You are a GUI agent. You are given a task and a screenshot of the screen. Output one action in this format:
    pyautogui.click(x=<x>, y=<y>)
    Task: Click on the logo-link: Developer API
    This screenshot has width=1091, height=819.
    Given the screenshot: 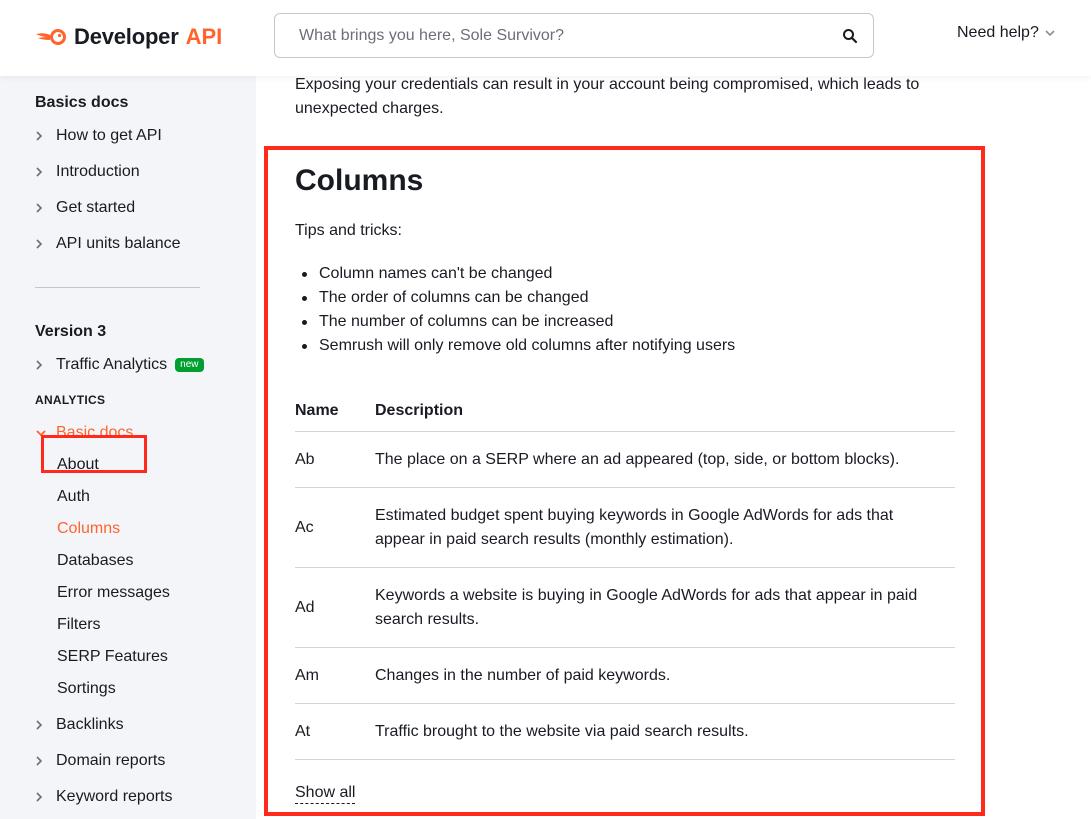 What is the action you would take?
    pyautogui.click(x=128, y=37)
    